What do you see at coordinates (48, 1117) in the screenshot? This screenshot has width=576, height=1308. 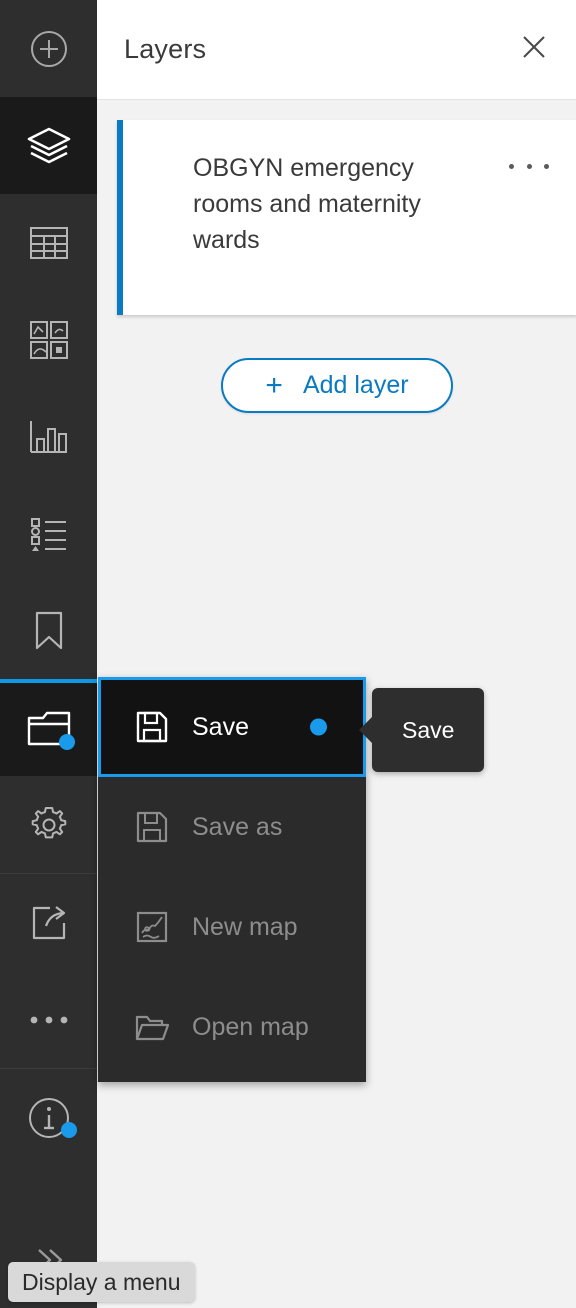 I see `sidebar-item-info` at bounding box center [48, 1117].